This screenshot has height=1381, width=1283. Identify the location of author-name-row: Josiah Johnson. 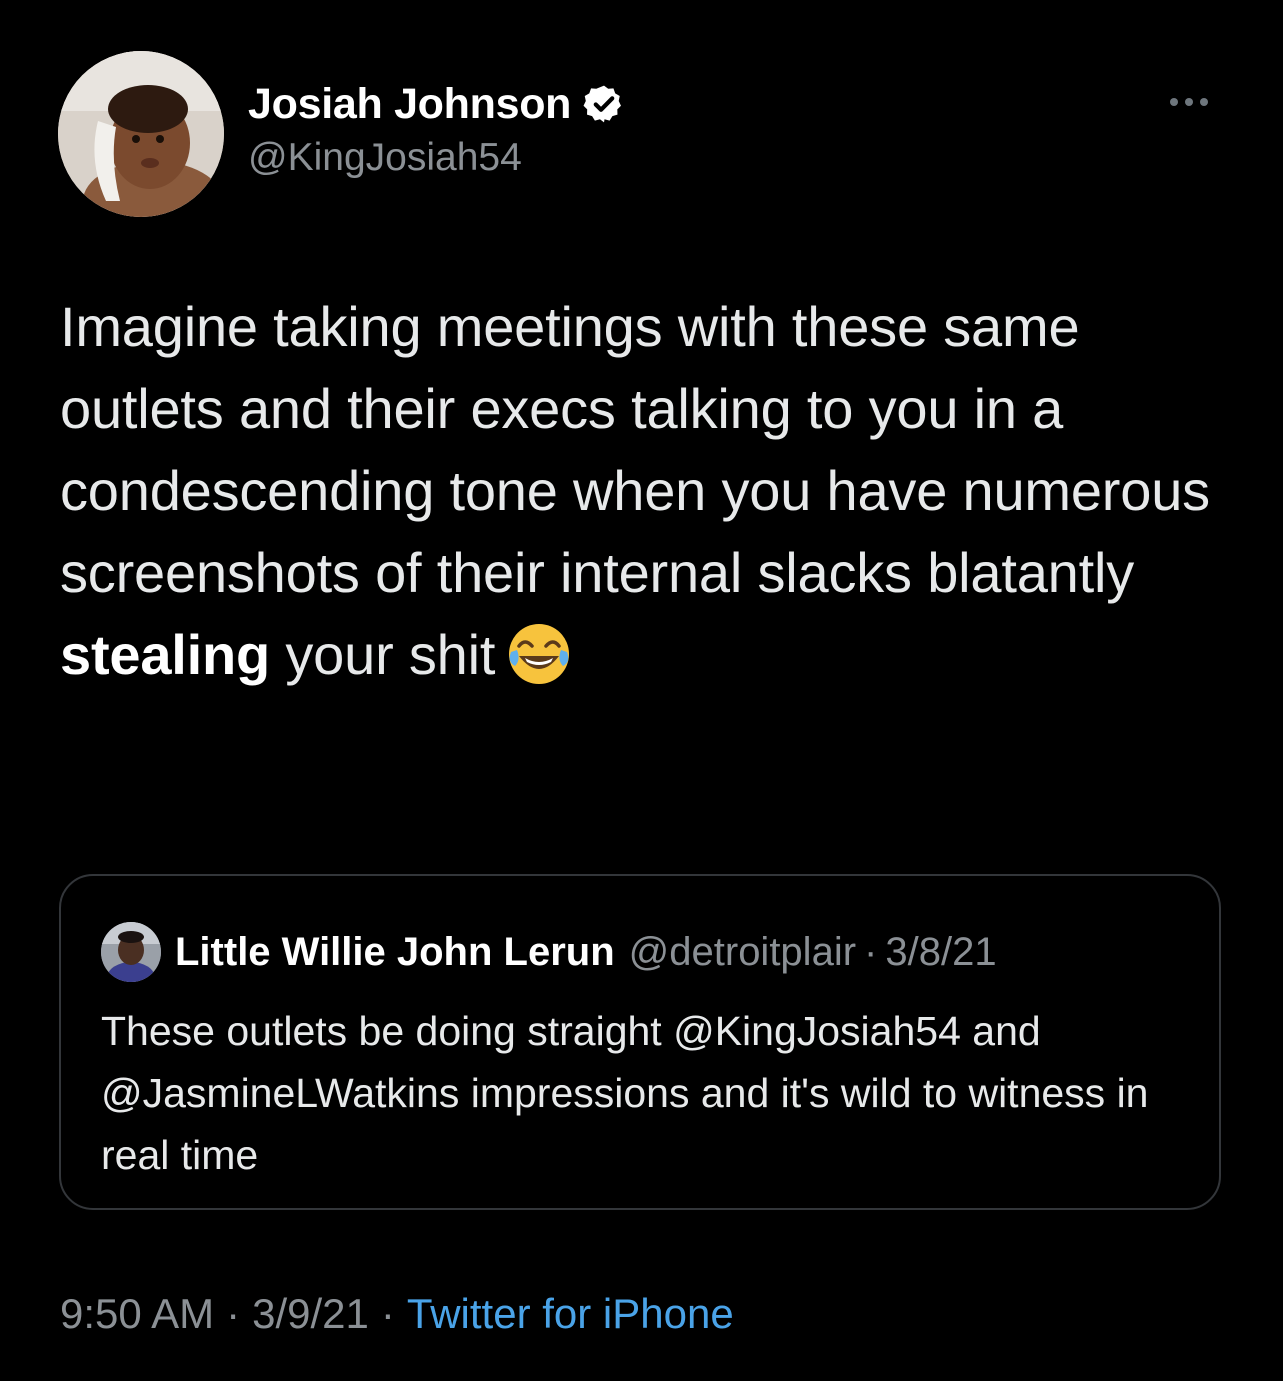
(436, 104).